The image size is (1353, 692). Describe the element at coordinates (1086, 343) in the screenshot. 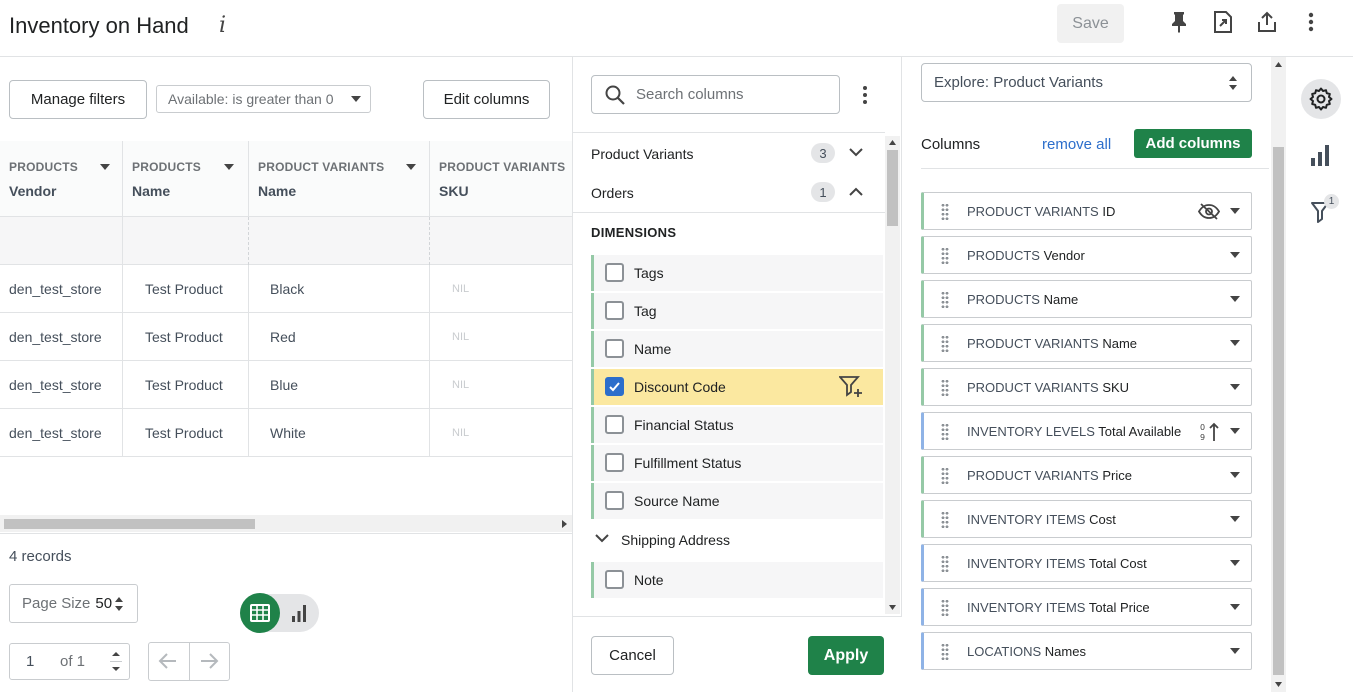

I see `selected-column-item: PRODUCT VARIANTS Name` at that location.